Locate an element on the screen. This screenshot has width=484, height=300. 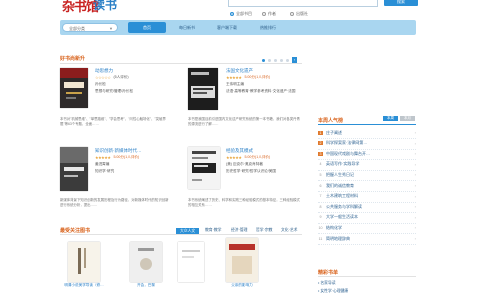
recommend-item: • 女性学·心理健康 is located at coordinates (333, 291).